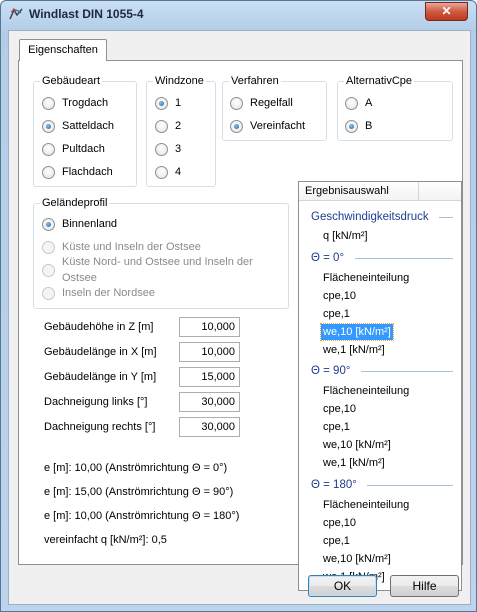 The height and width of the screenshot is (612, 477). What do you see at coordinates (209, 402) in the screenshot?
I see `input-dachneigung-links: 30,000` at bounding box center [209, 402].